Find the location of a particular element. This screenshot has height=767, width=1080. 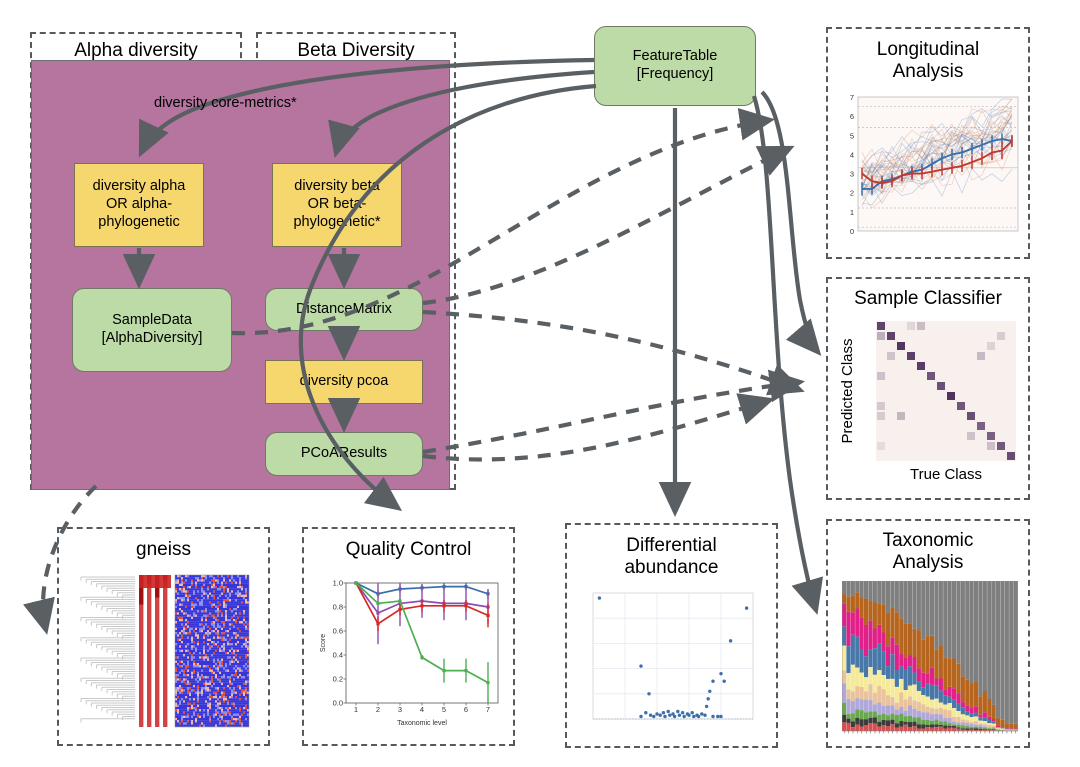

edge-pcoaresults-to-sample-classifier is located at coordinates (613, 412).